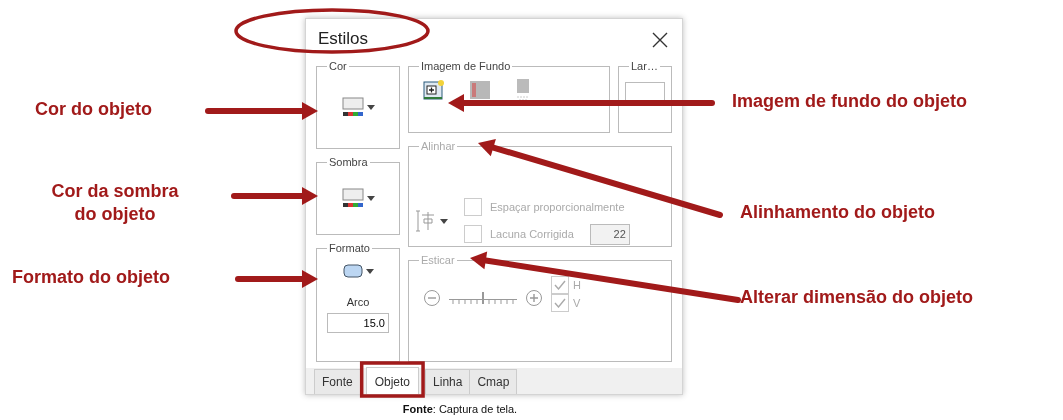  What do you see at coordinates (338, 66) in the screenshot?
I see `group-label: Cor` at bounding box center [338, 66].